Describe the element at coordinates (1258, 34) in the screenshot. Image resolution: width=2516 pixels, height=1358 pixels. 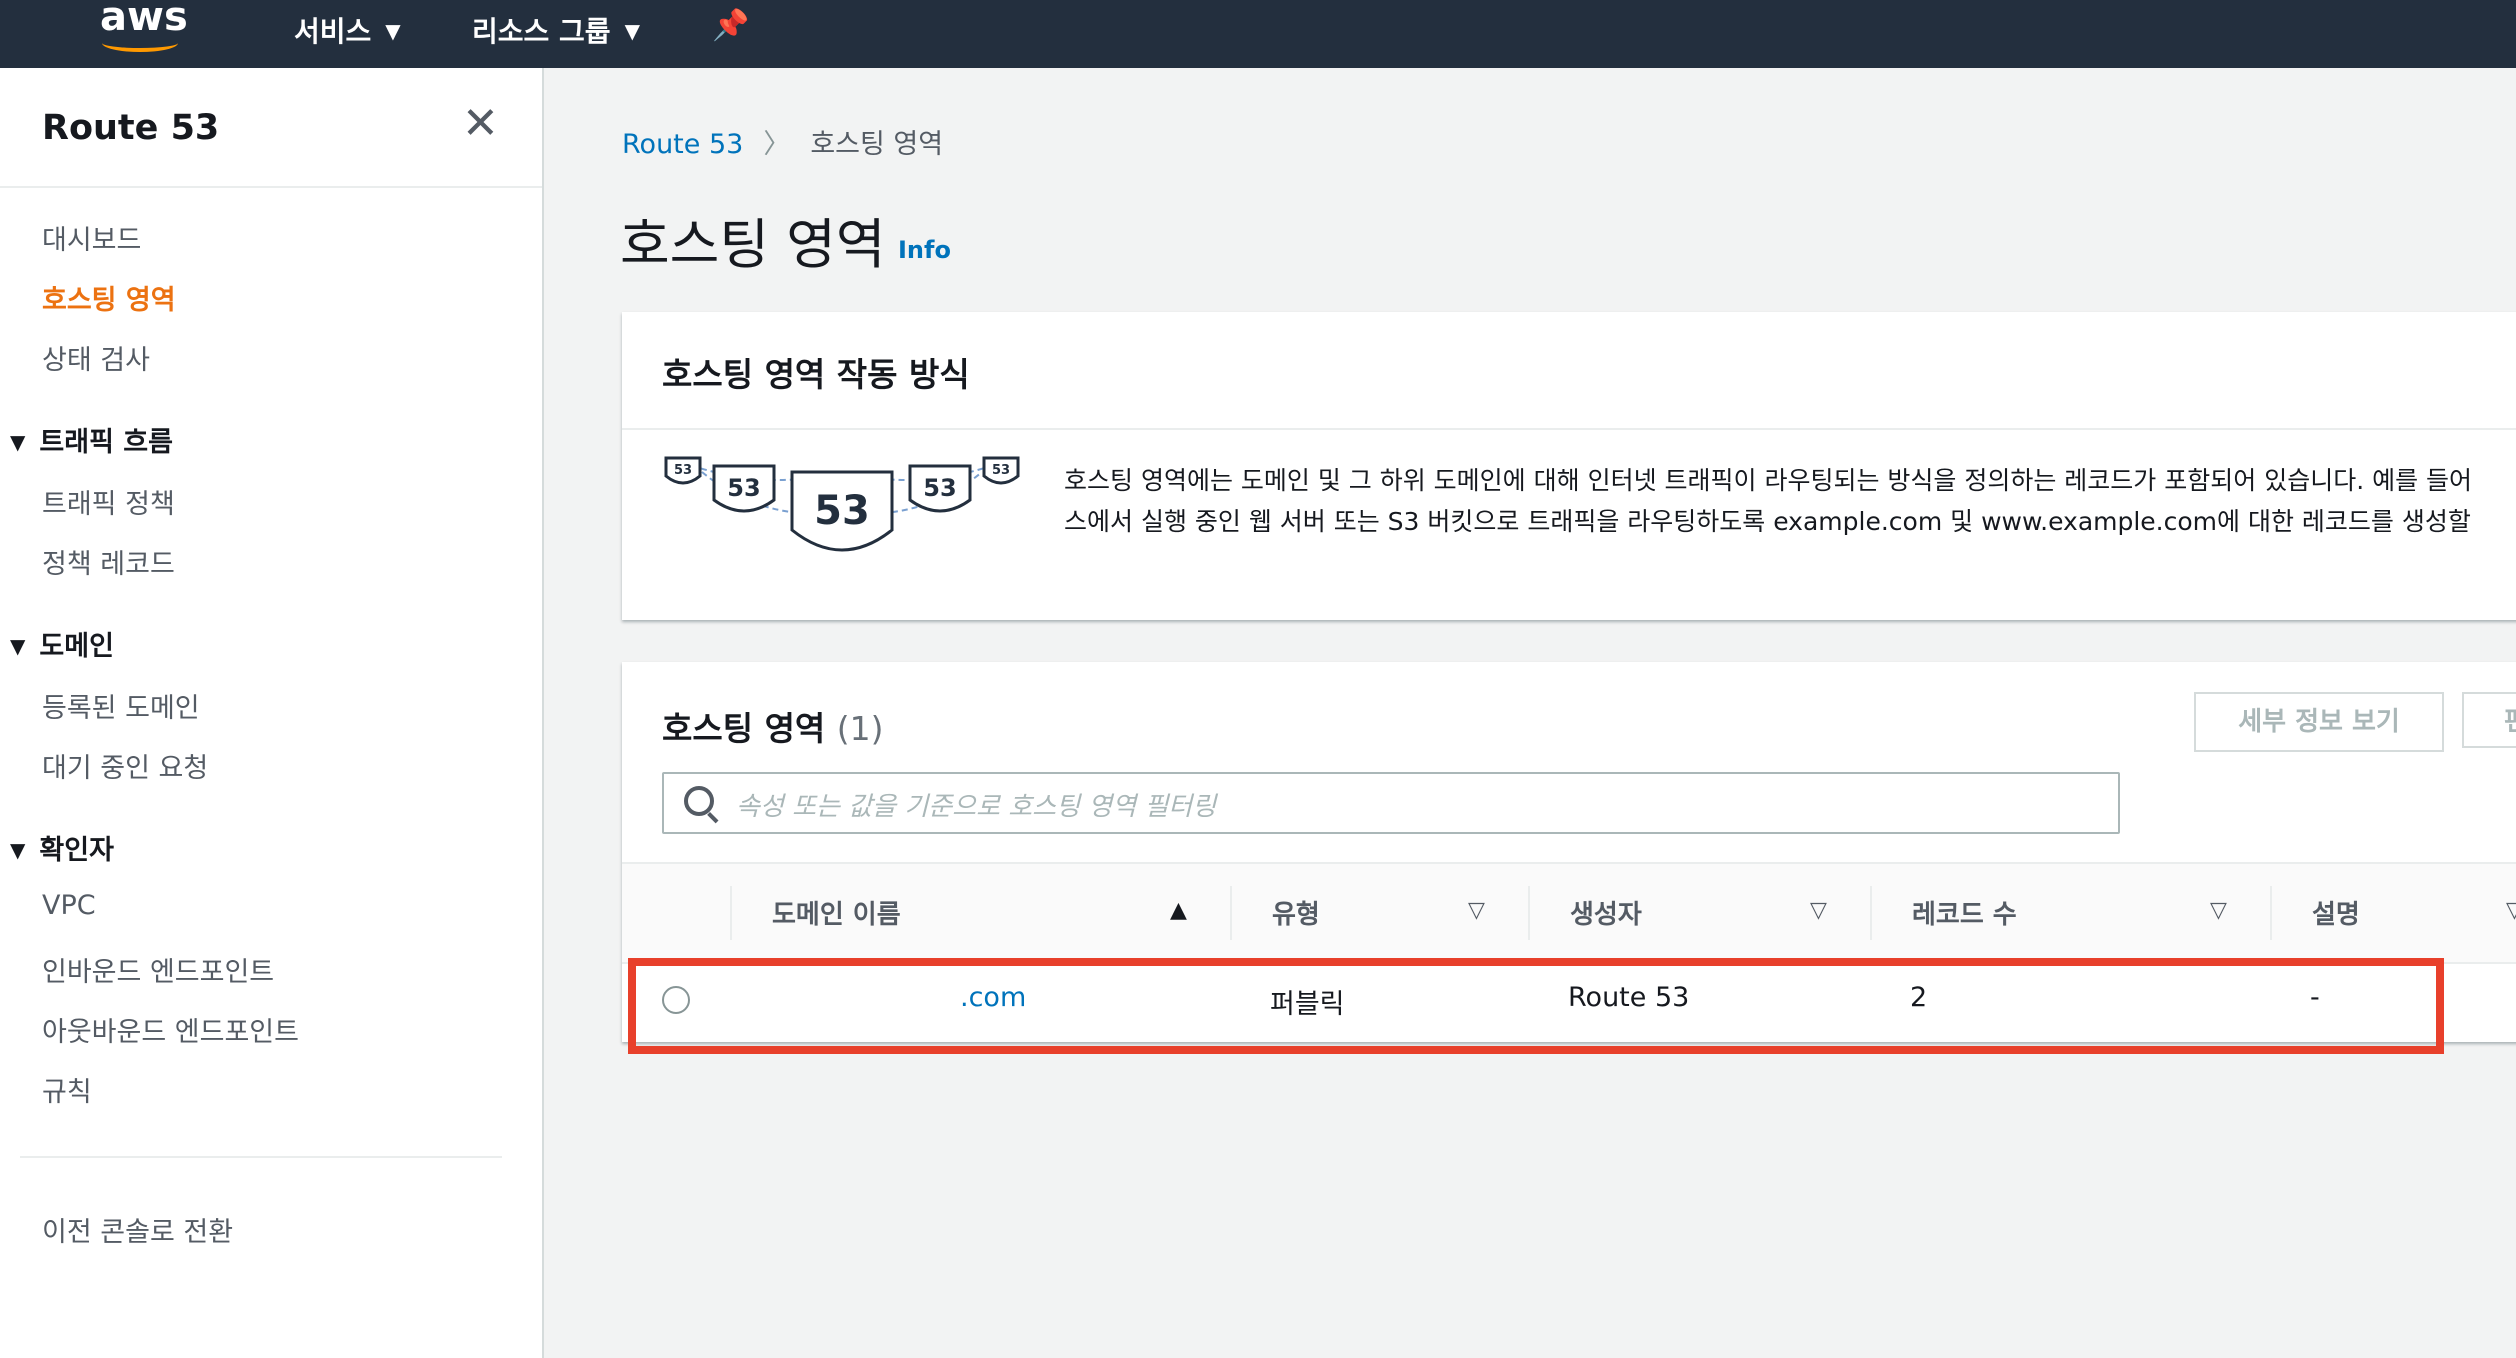
I see `top-navigation-bar: aws 서비스 ▼ 리소스 그룹 ▼ 📌` at that location.